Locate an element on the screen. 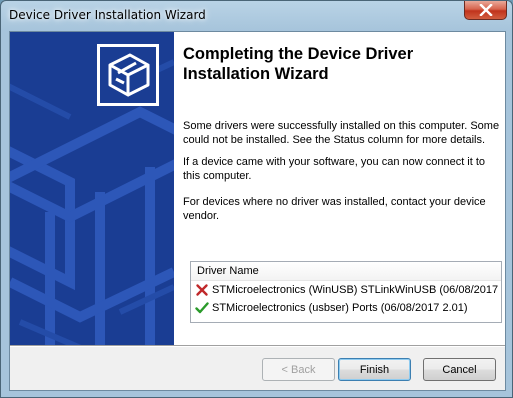 The width and height of the screenshot is (513, 398). close-button is located at coordinates (485, 10).